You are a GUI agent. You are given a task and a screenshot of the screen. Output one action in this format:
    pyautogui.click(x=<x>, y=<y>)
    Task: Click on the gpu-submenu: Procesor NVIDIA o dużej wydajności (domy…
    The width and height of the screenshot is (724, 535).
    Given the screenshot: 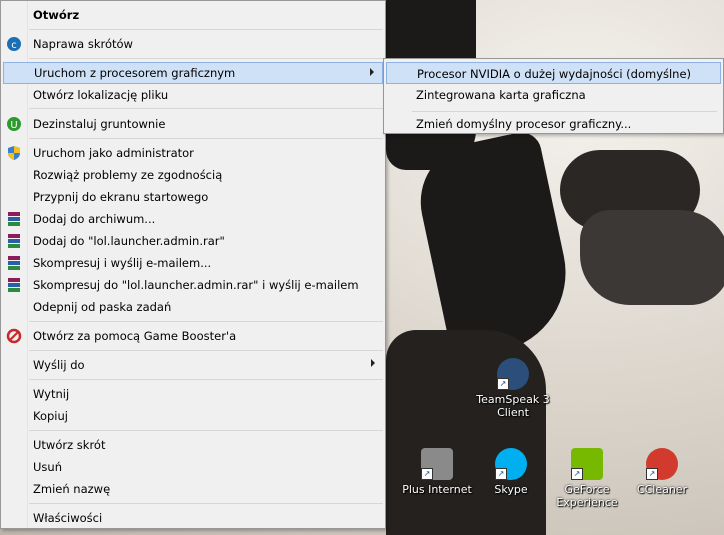 What is the action you would take?
    pyautogui.click(x=553, y=96)
    